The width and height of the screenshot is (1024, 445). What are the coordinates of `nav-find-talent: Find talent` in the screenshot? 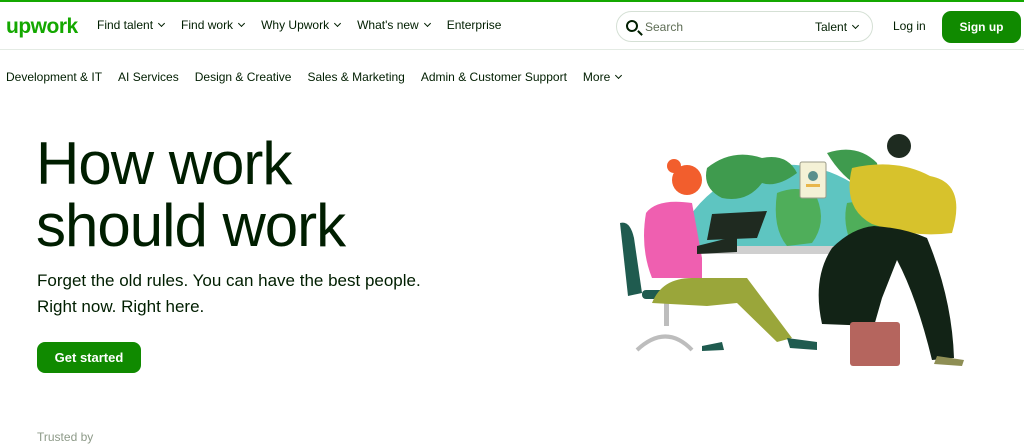 It's located at (131, 25).